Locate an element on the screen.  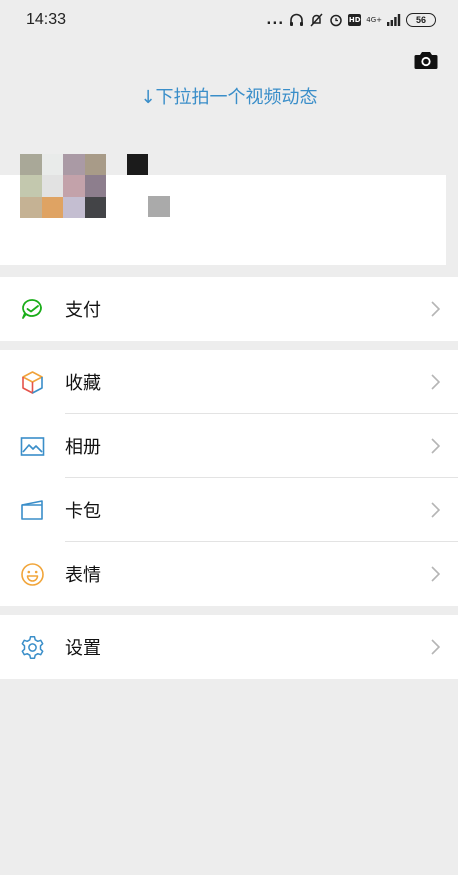
menu-item-label: 相册 is located at coordinates (83, 447).